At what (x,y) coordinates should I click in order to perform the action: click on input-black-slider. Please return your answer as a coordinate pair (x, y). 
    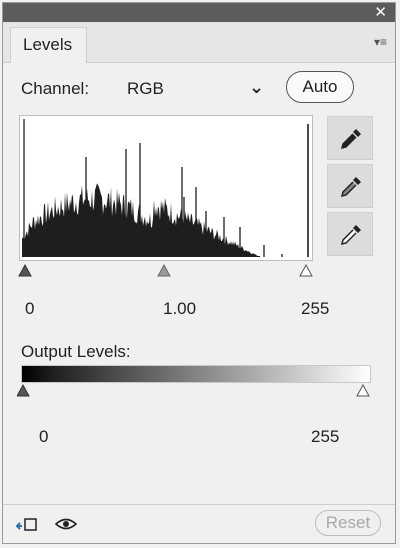
    Looking at the image, I should click on (25, 270).